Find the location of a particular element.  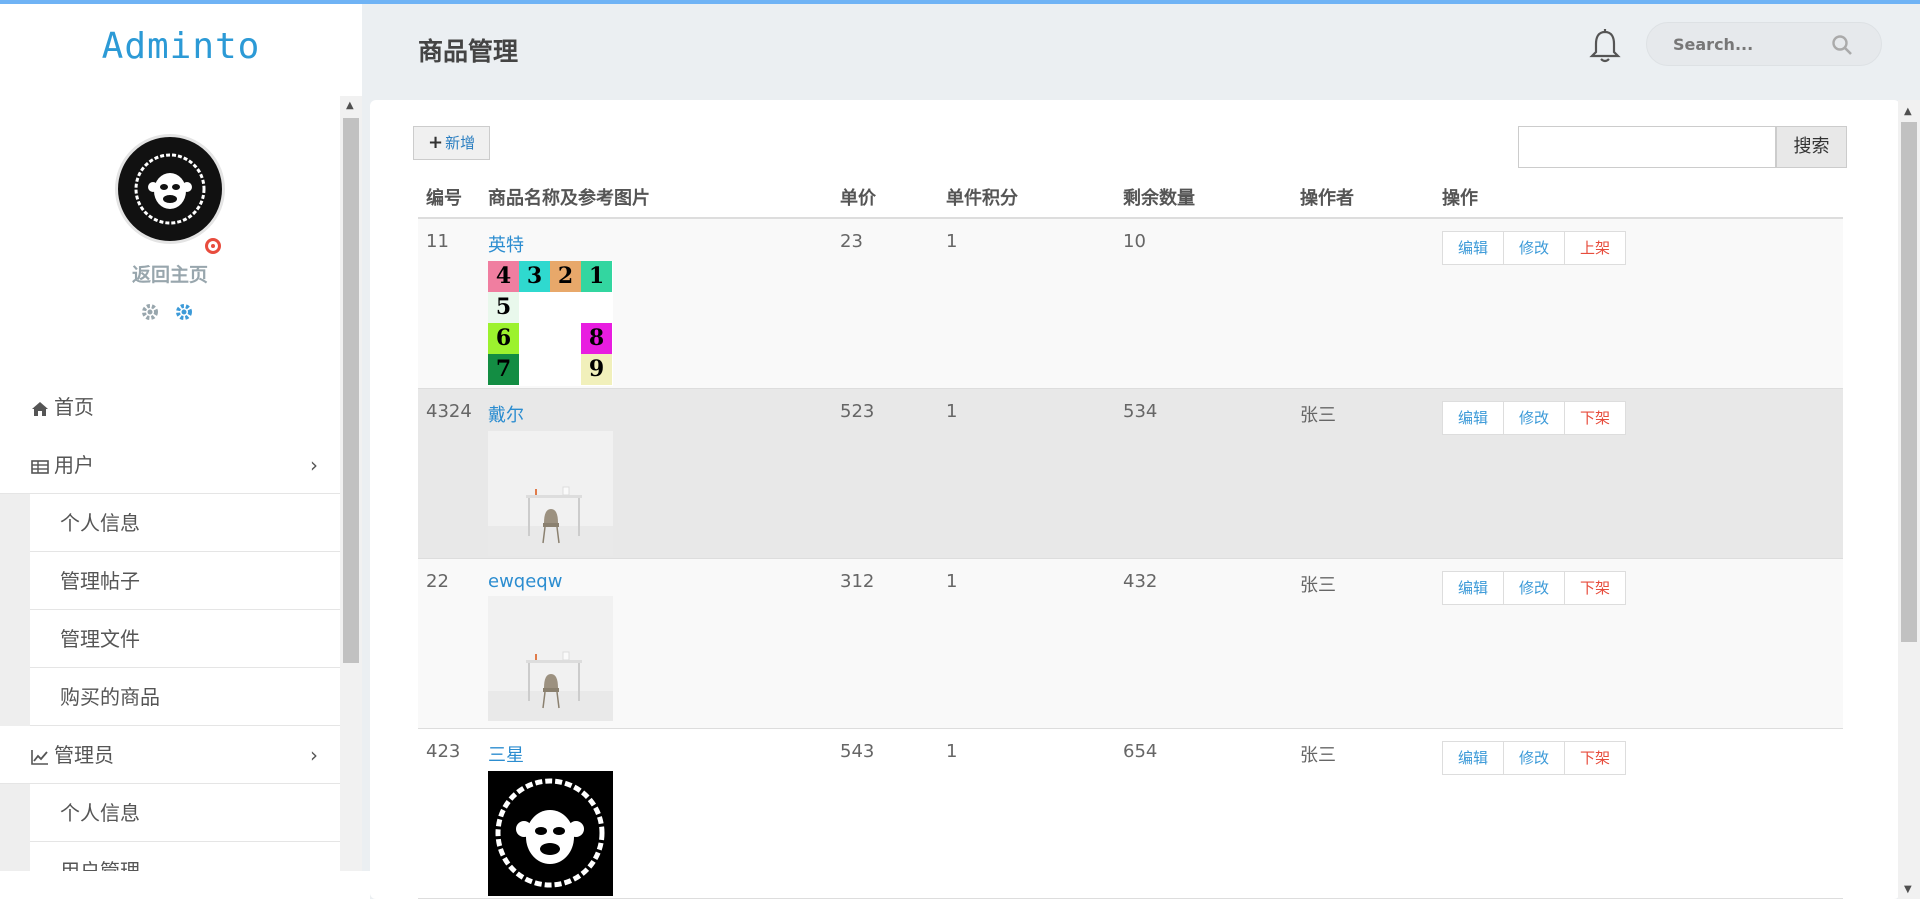

cell-price: 543 is located at coordinates (885, 813).